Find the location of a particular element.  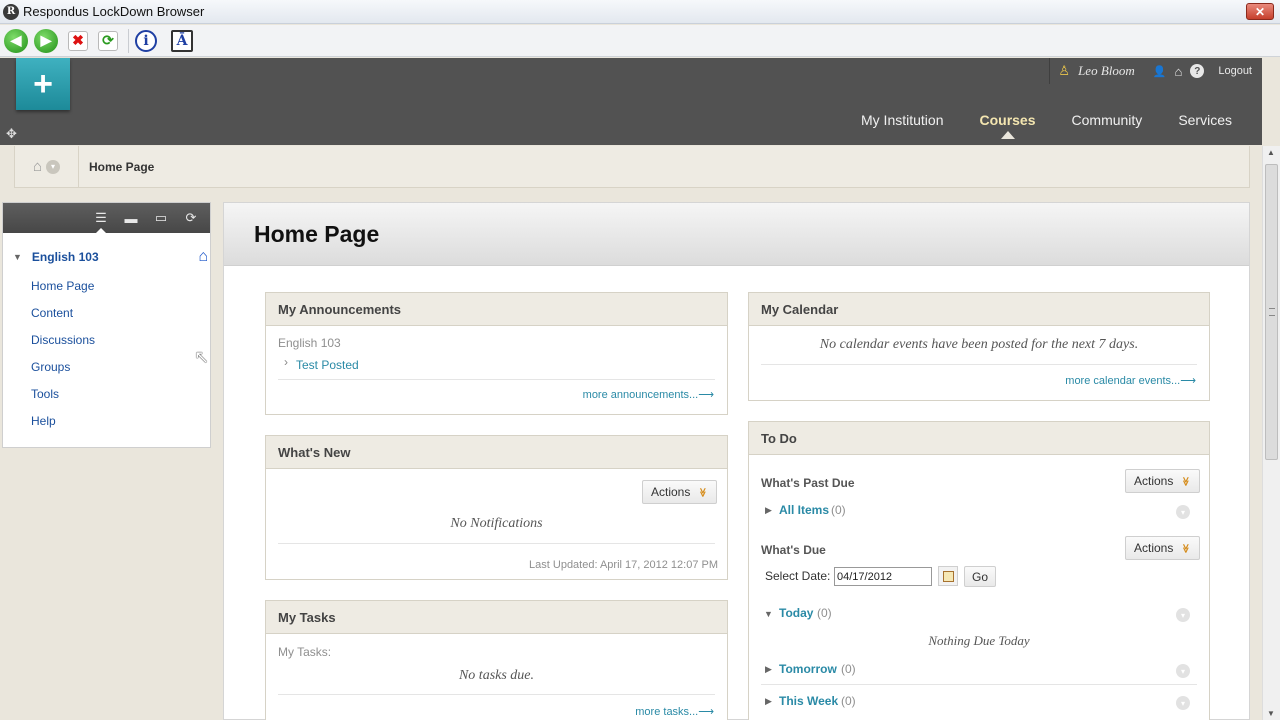

tasks-label: My Tasks: is located at coordinates (305, 652).